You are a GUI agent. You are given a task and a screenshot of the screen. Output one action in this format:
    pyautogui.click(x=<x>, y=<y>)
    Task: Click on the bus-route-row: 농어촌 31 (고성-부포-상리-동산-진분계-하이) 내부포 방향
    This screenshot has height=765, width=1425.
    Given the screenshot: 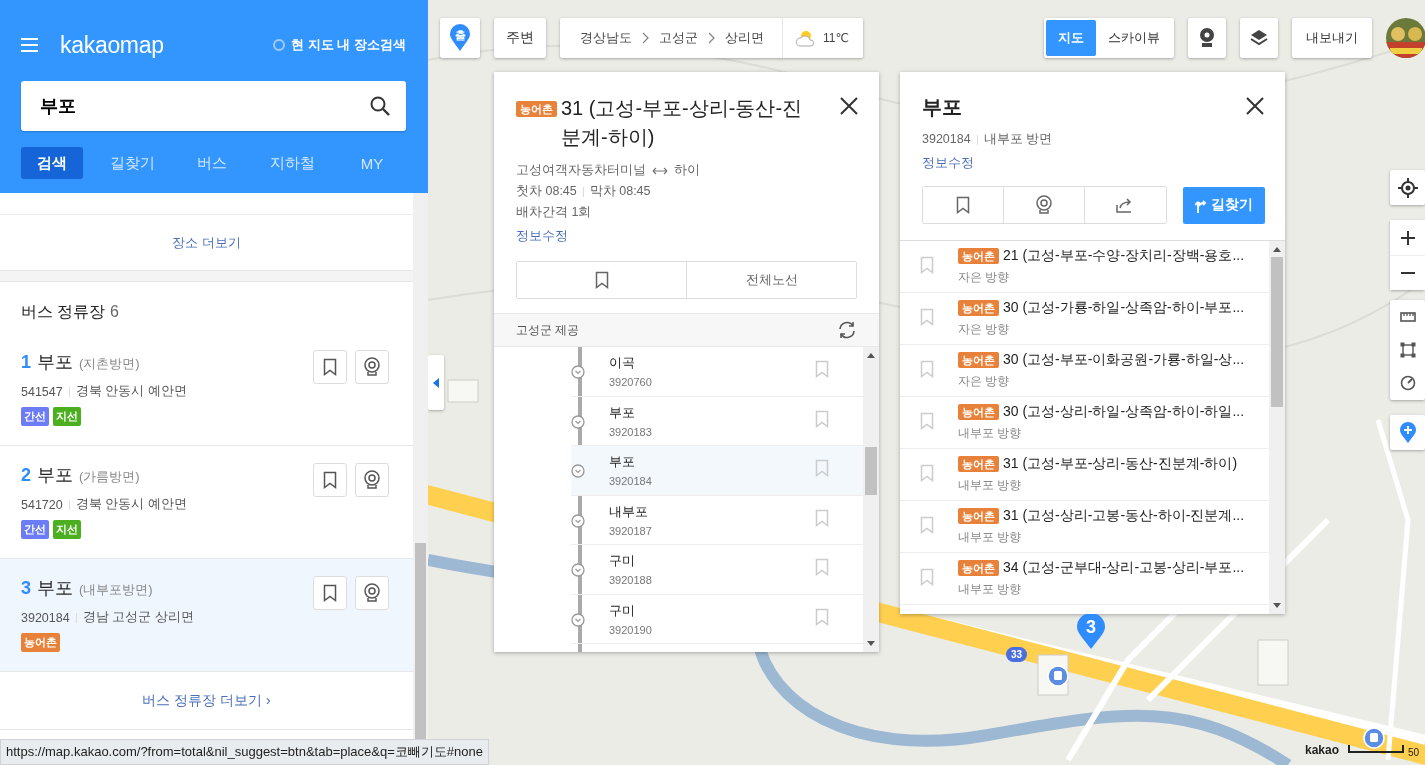 What is the action you would take?
    pyautogui.click(x=1084, y=475)
    